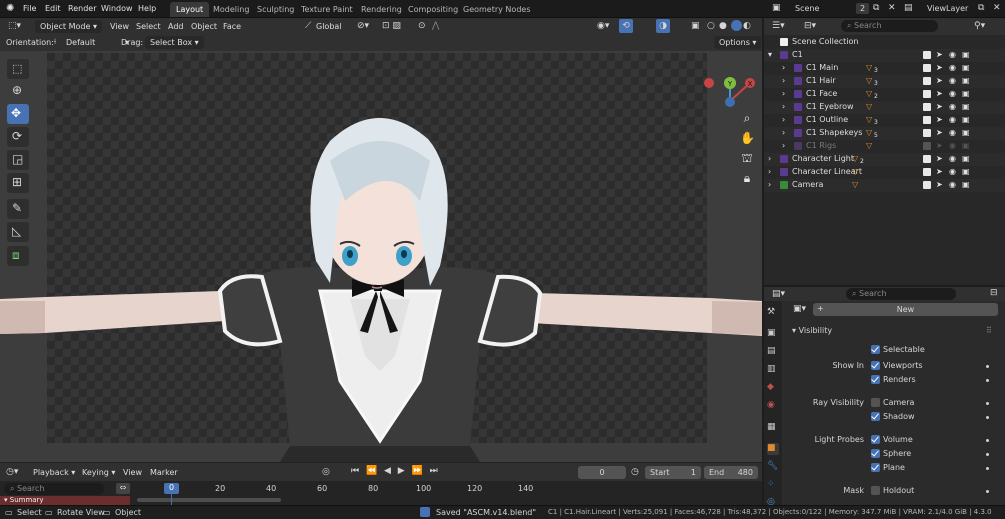 The image size is (1005, 519). I want to click on tab-geometry-nodes: Geometry Nodes, so click(496, 9).